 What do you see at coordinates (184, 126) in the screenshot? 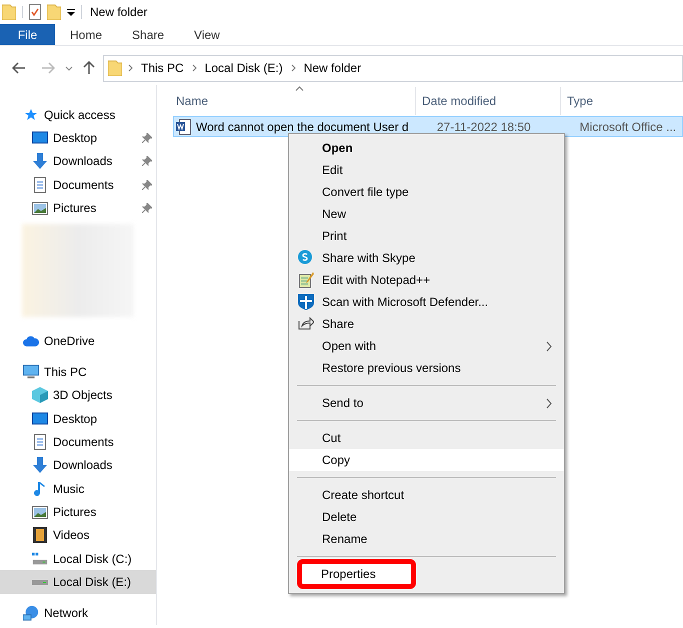
I see `word-document-icon` at bounding box center [184, 126].